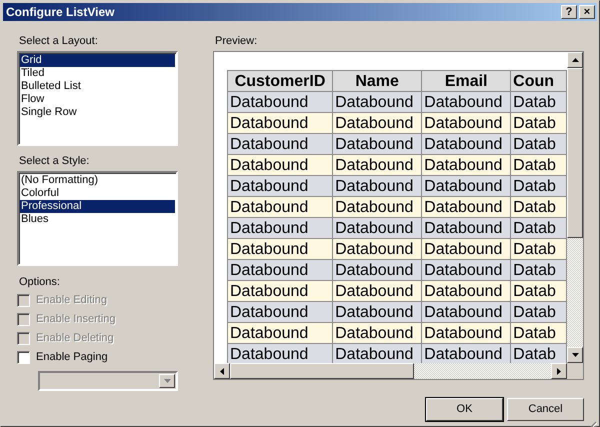  I want to click on list-label: Select a Style:, so click(54, 161).